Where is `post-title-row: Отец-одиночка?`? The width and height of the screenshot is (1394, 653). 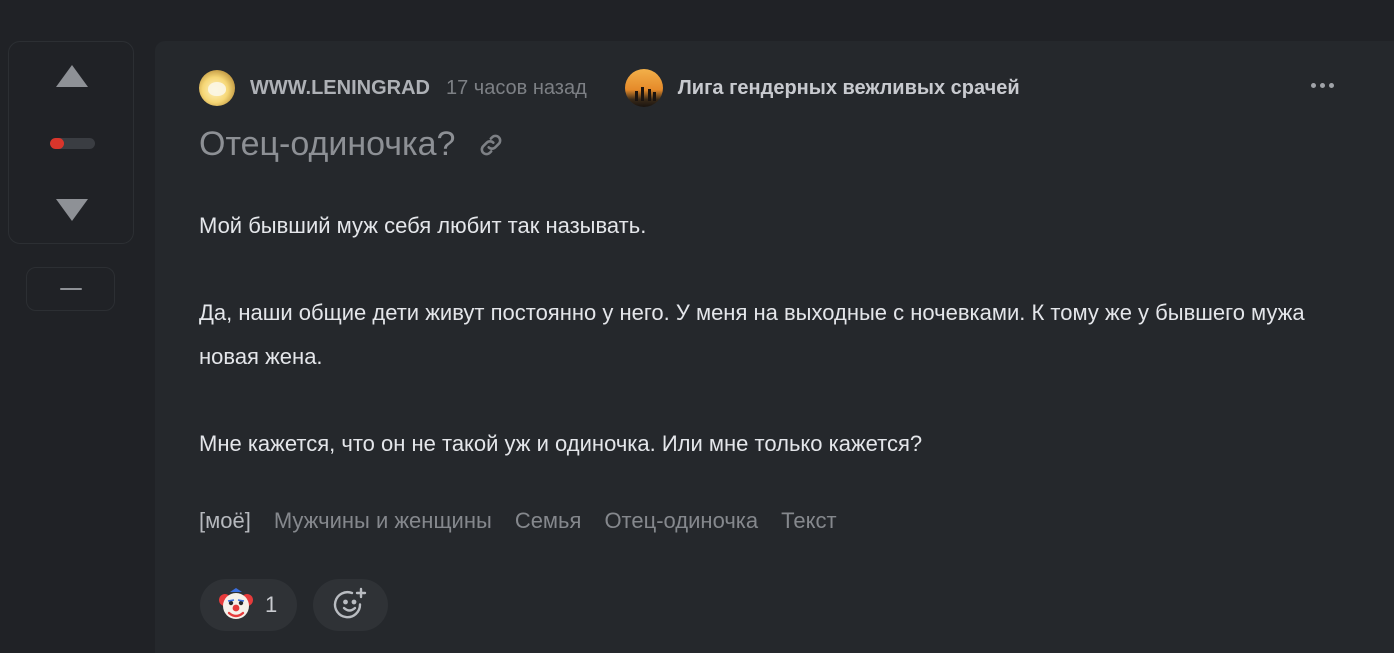 post-title-row: Отец-одиночка? is located at coordinates (352, 144).